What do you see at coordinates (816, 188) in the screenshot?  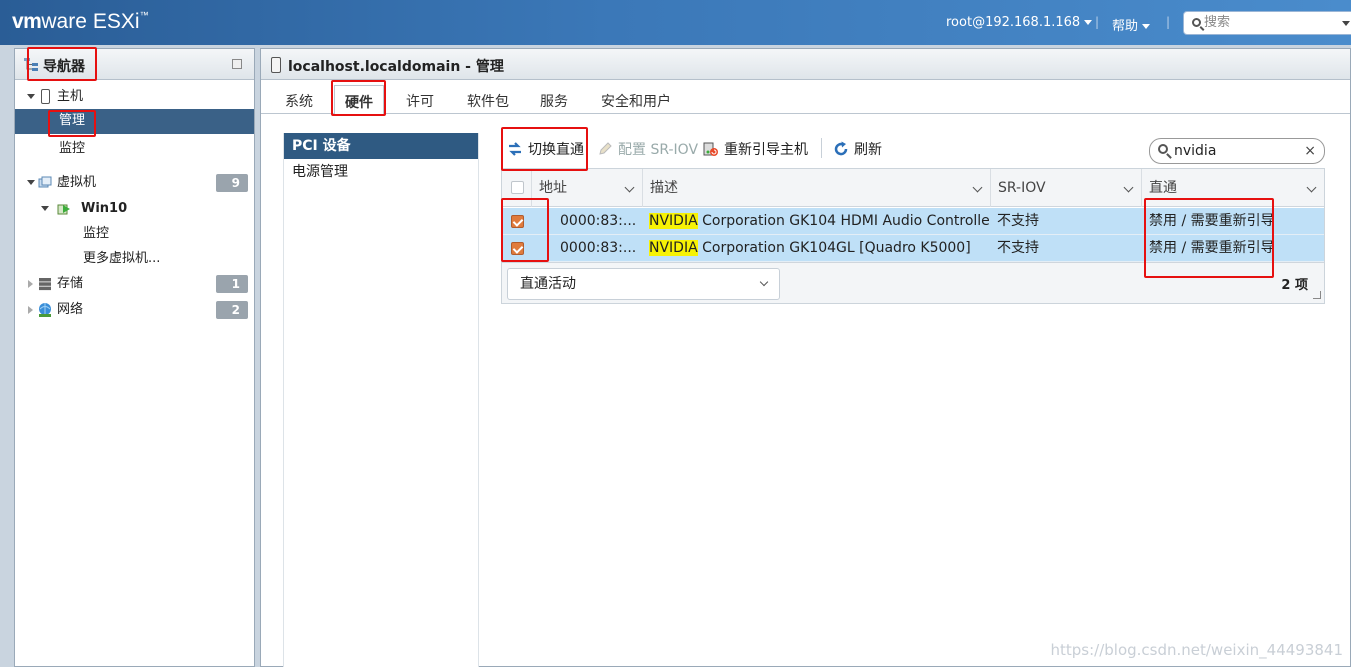 I see `column-header-description: 描述` at bounding box center [816, 188].